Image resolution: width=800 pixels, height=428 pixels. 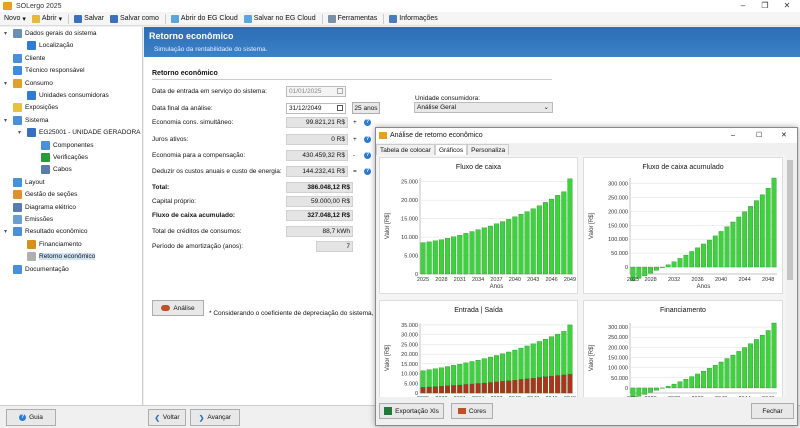 I want to click on tree-item: ▾ Sistema, so click(x=26, y=120).